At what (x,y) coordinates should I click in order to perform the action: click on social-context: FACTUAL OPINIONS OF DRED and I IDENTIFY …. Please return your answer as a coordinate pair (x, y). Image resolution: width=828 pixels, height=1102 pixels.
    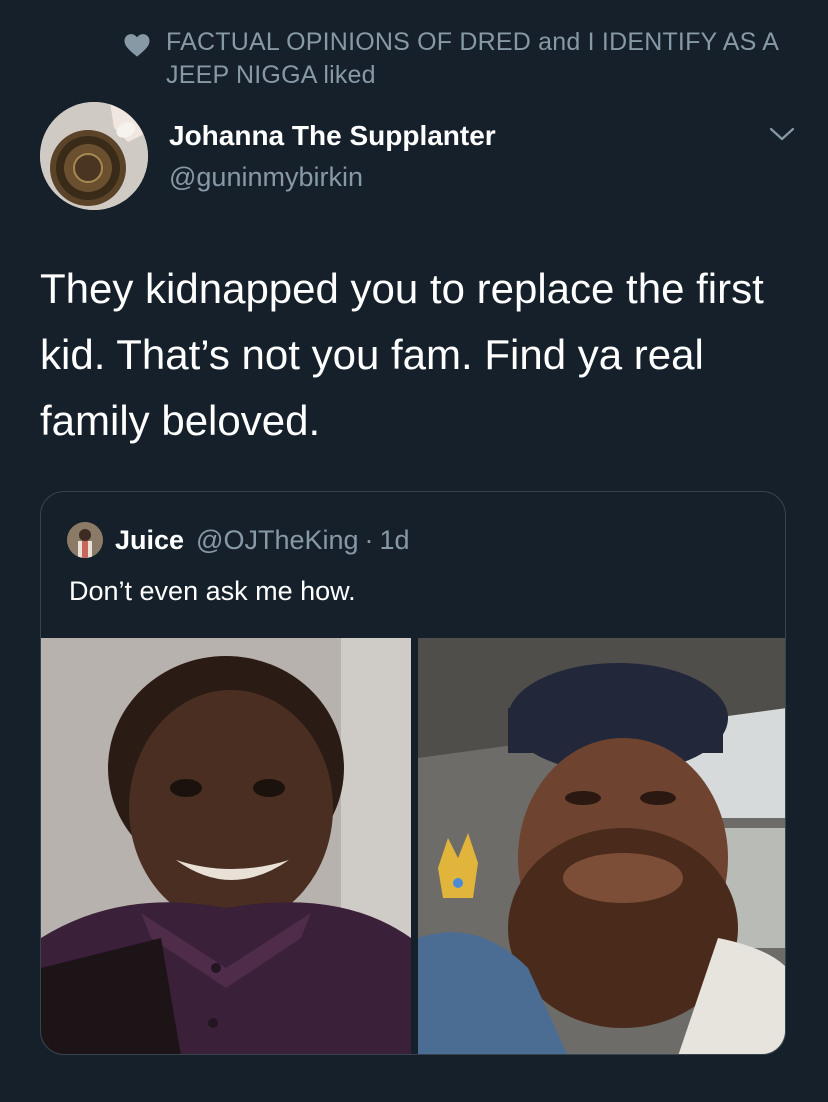
    Looking at the image, I should click on (462, 59).